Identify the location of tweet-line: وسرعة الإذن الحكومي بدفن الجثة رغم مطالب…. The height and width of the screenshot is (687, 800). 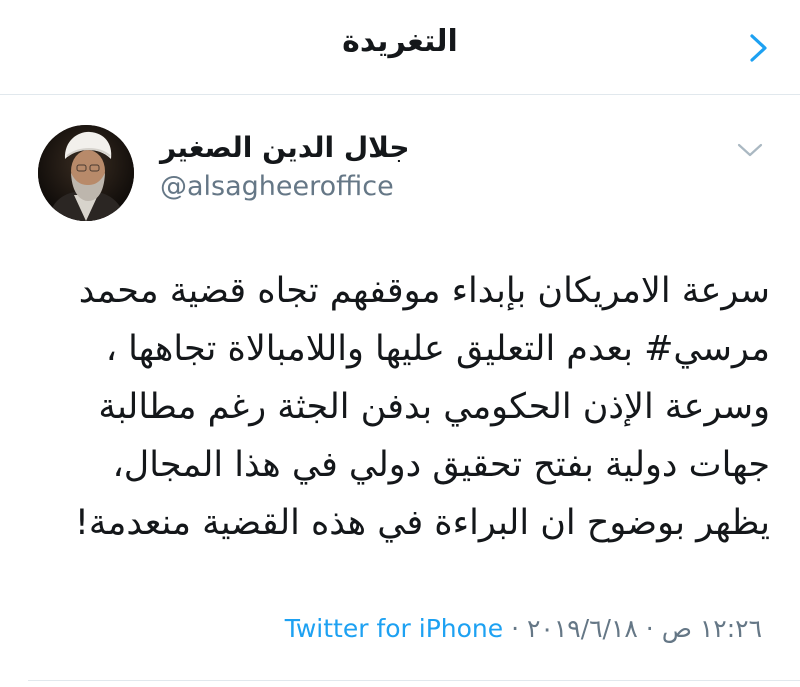
(434, 407).